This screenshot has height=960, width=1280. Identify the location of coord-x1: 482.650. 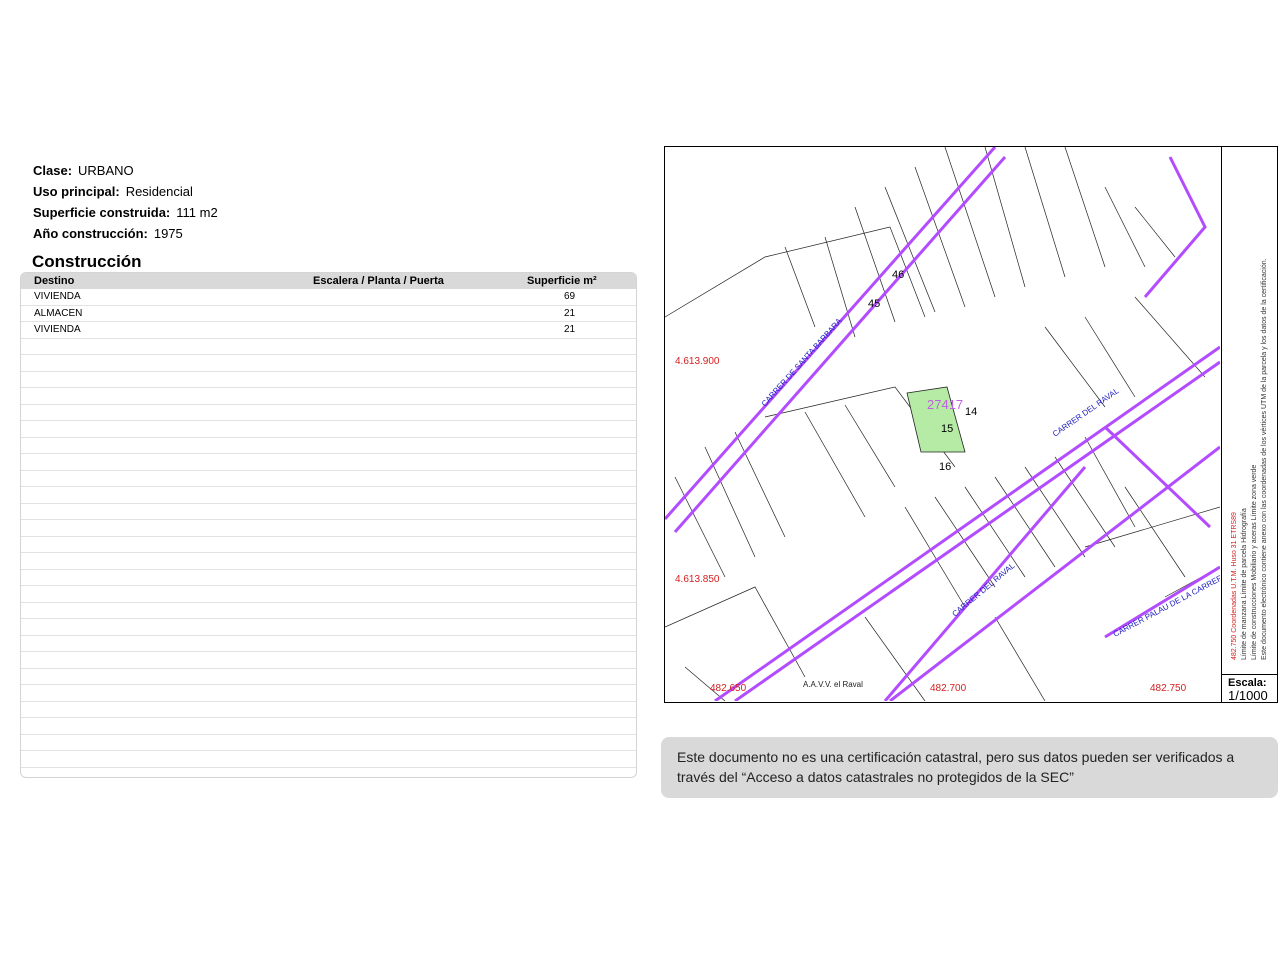
(728, 688).